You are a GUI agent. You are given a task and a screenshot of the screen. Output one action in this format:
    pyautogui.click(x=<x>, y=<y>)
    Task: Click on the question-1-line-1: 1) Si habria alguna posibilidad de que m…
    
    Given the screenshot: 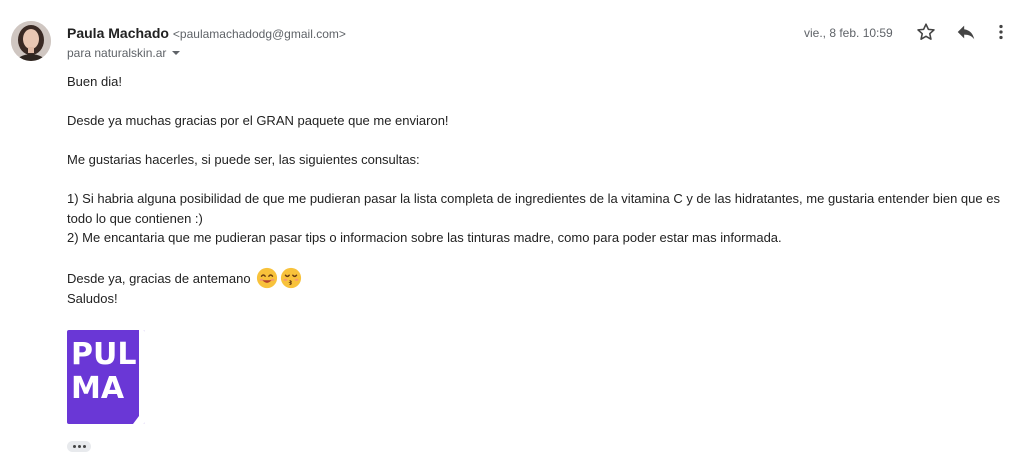 What is the action you would take?
    pyautogui.click(x=533, y=198)
    